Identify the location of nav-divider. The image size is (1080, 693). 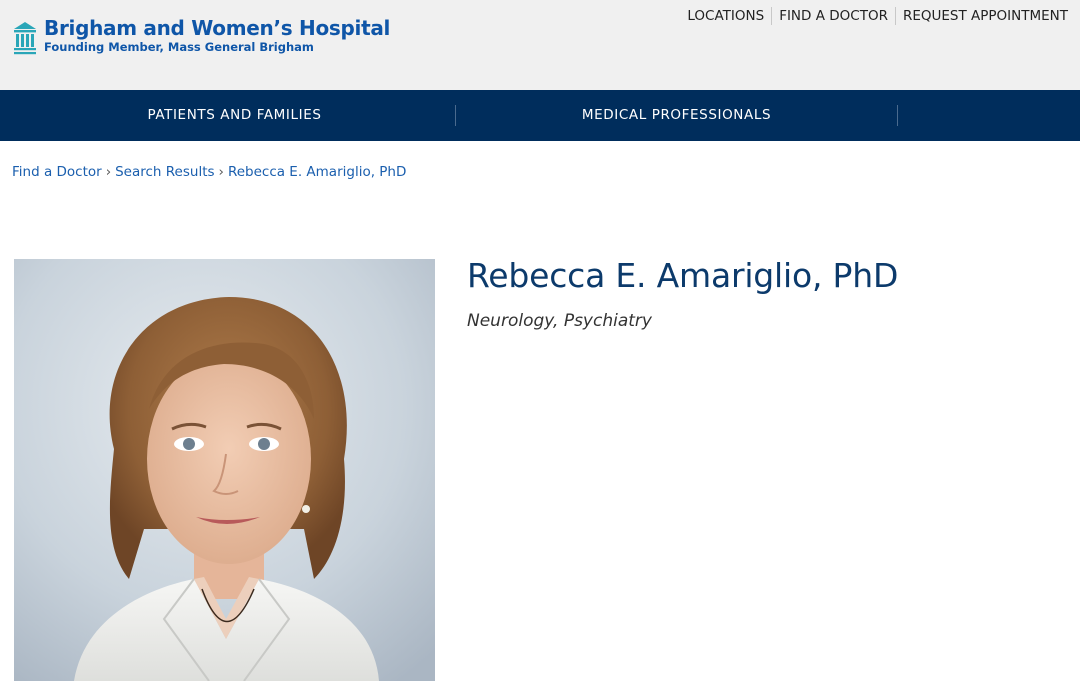
(897, 115).